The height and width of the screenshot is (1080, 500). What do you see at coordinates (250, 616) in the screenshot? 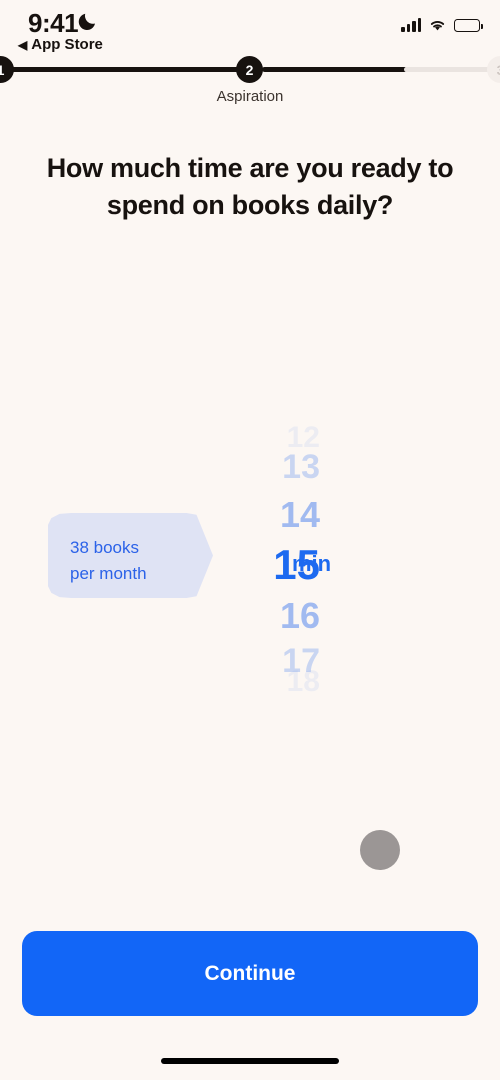
I see `picker-option: 16` at bounding box center [250, 616].